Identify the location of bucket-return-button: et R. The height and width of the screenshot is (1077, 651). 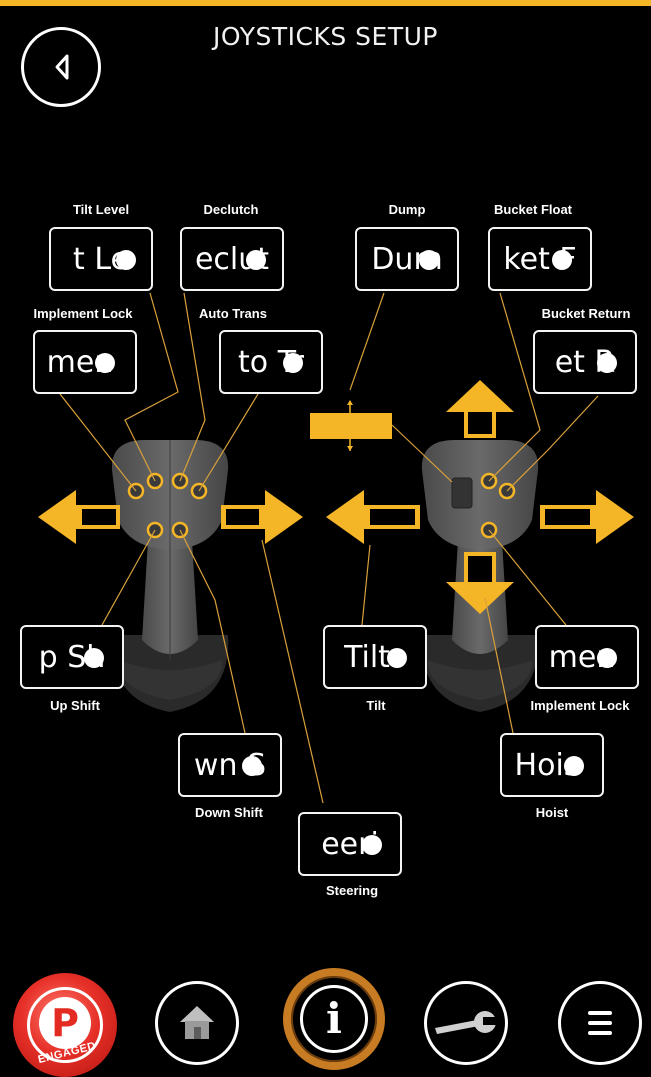
(585, 362).